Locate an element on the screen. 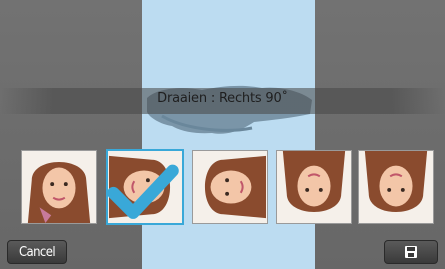 The height and width of the screenshot is (269, 445). save-icon is located at coordinates (411, 252).